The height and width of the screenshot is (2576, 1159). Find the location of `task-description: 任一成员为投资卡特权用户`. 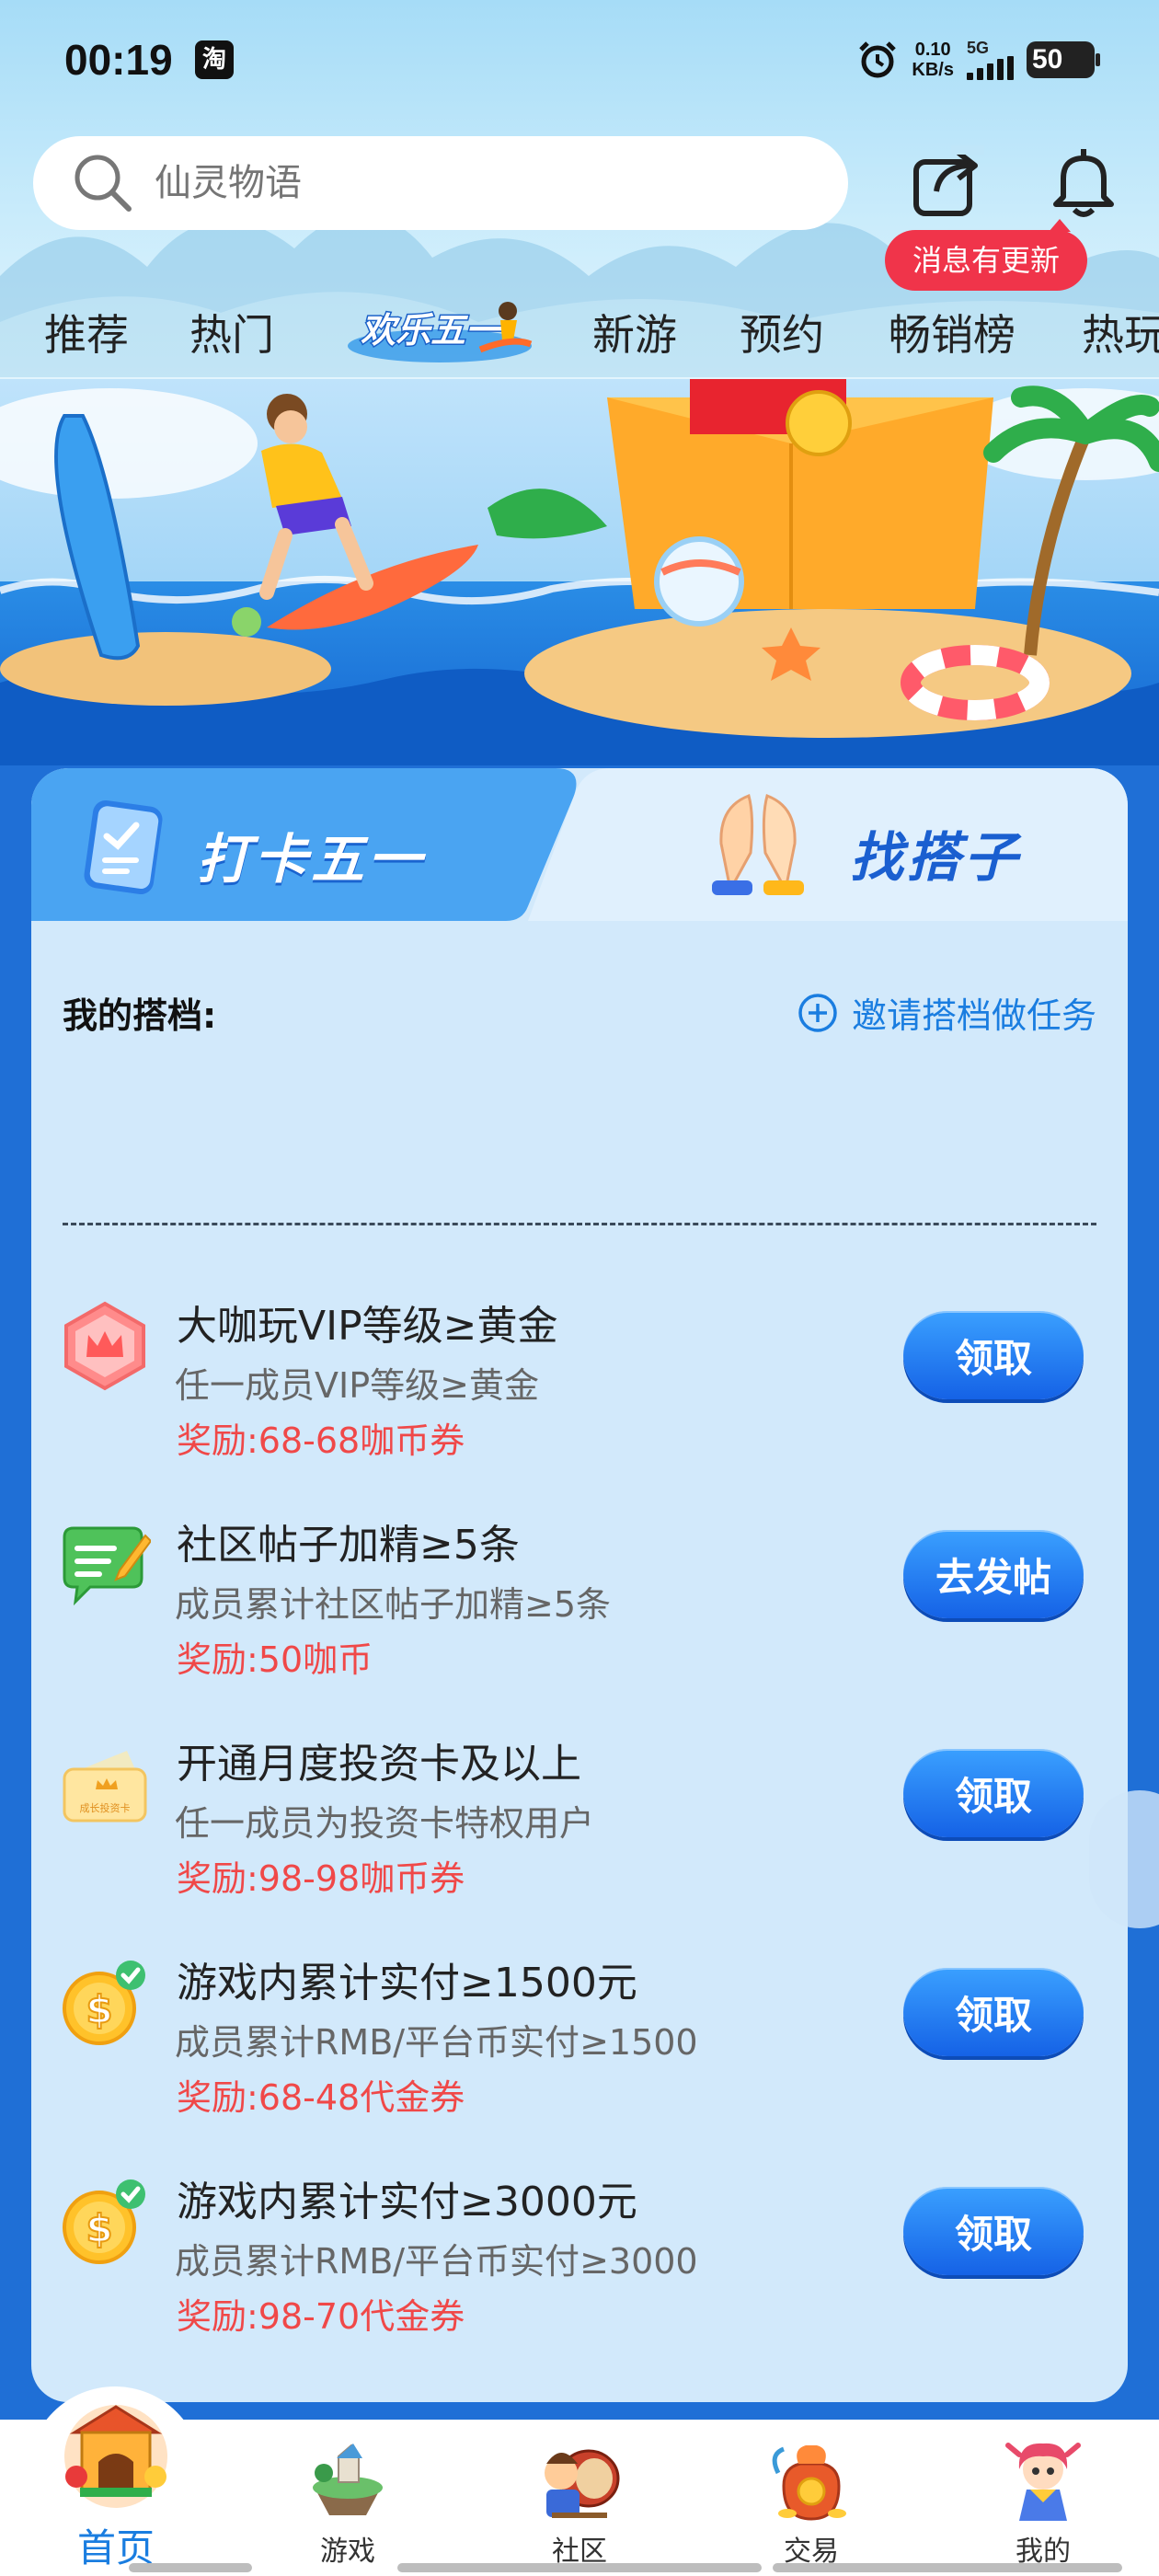

task-description: 任一成员为投资卡特权用户 is located at coordinates (385, 1823).